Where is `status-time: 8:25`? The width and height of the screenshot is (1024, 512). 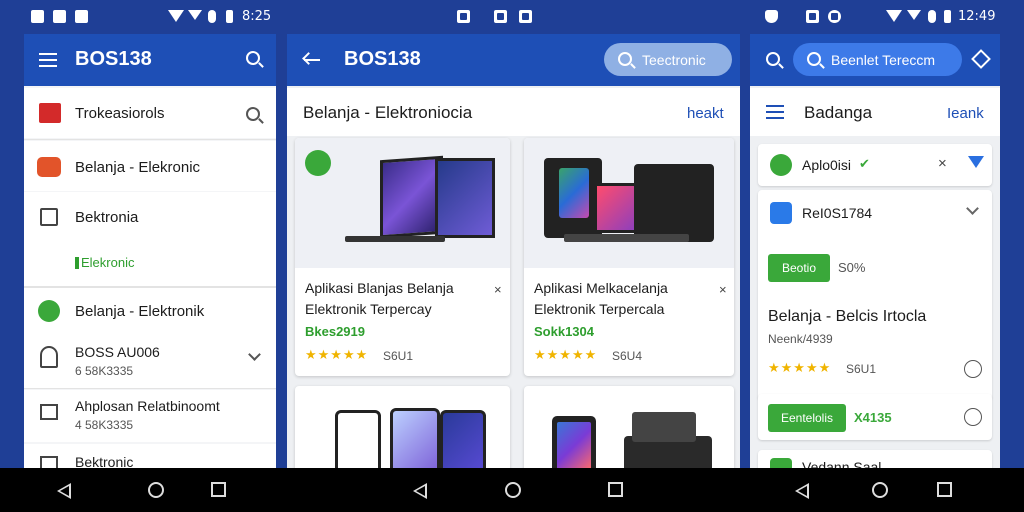
status-time: 8:25 is located at coordinates (257, 16).